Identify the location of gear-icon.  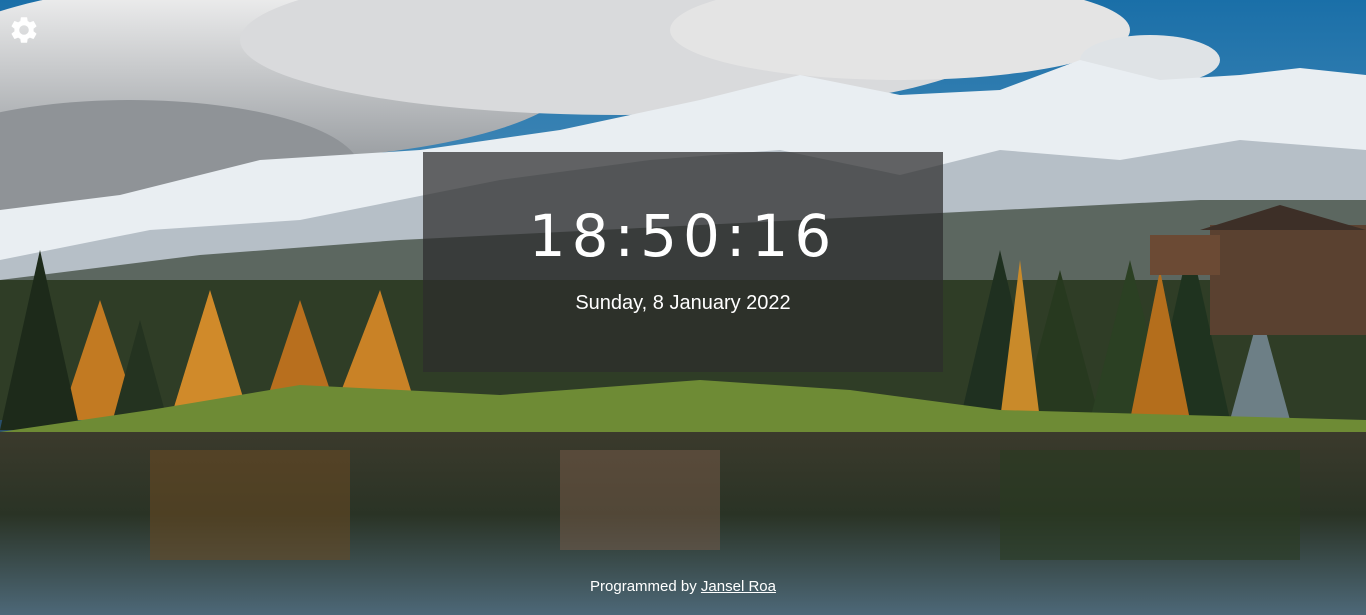
(24, 30).